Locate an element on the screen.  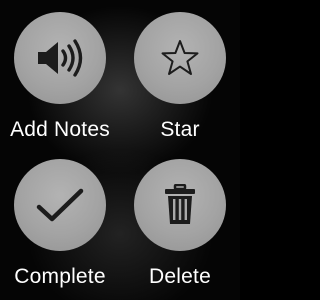
star-icon is located at coordinates (180, 57).